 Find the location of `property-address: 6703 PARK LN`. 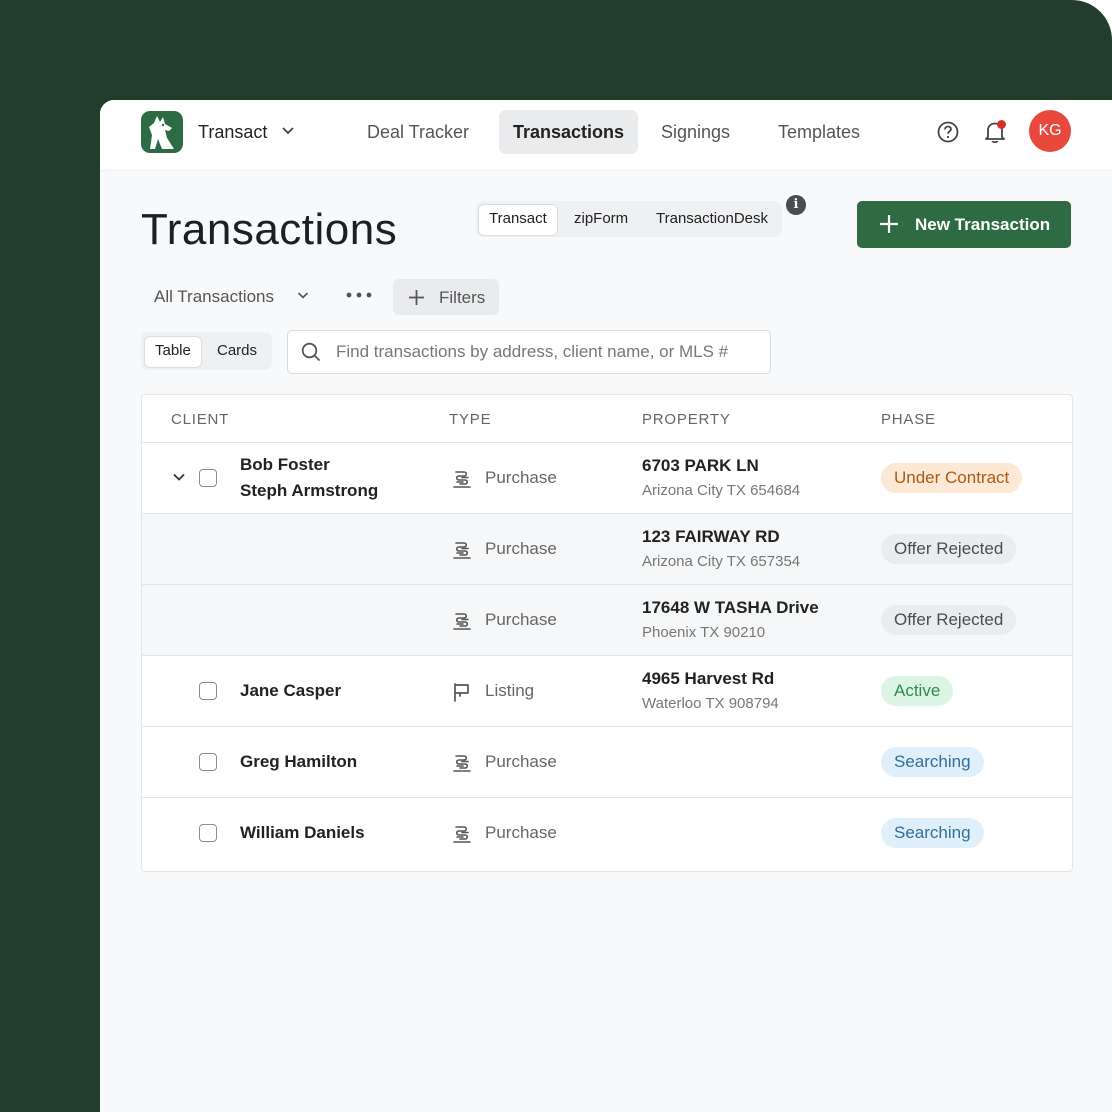

property-address: 6703 PARK LN is located at coordinates (700, 466).